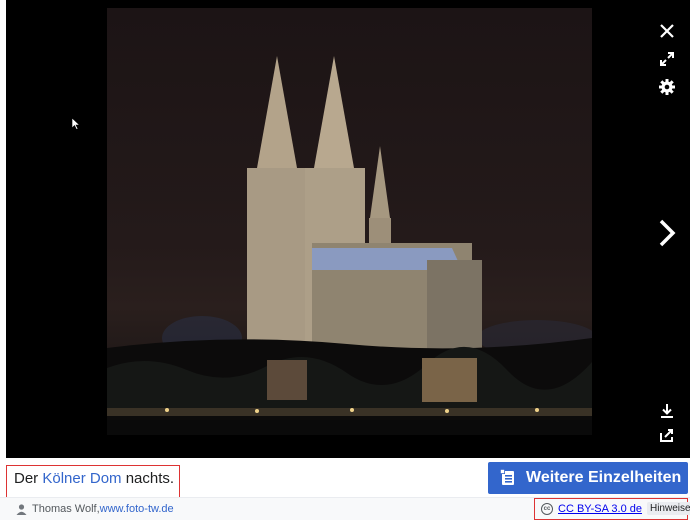 The width and height of the screenshot is (690, 520). I want to click on download-icon, so click(667, 411).